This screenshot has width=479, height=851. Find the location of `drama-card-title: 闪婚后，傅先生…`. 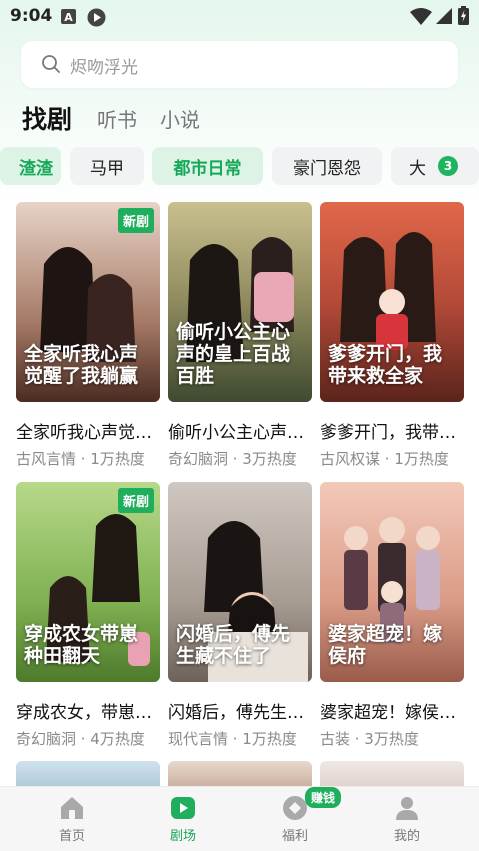

drama-card-title: 闪婚后，傅先生… is located at coordinates (241, 710).